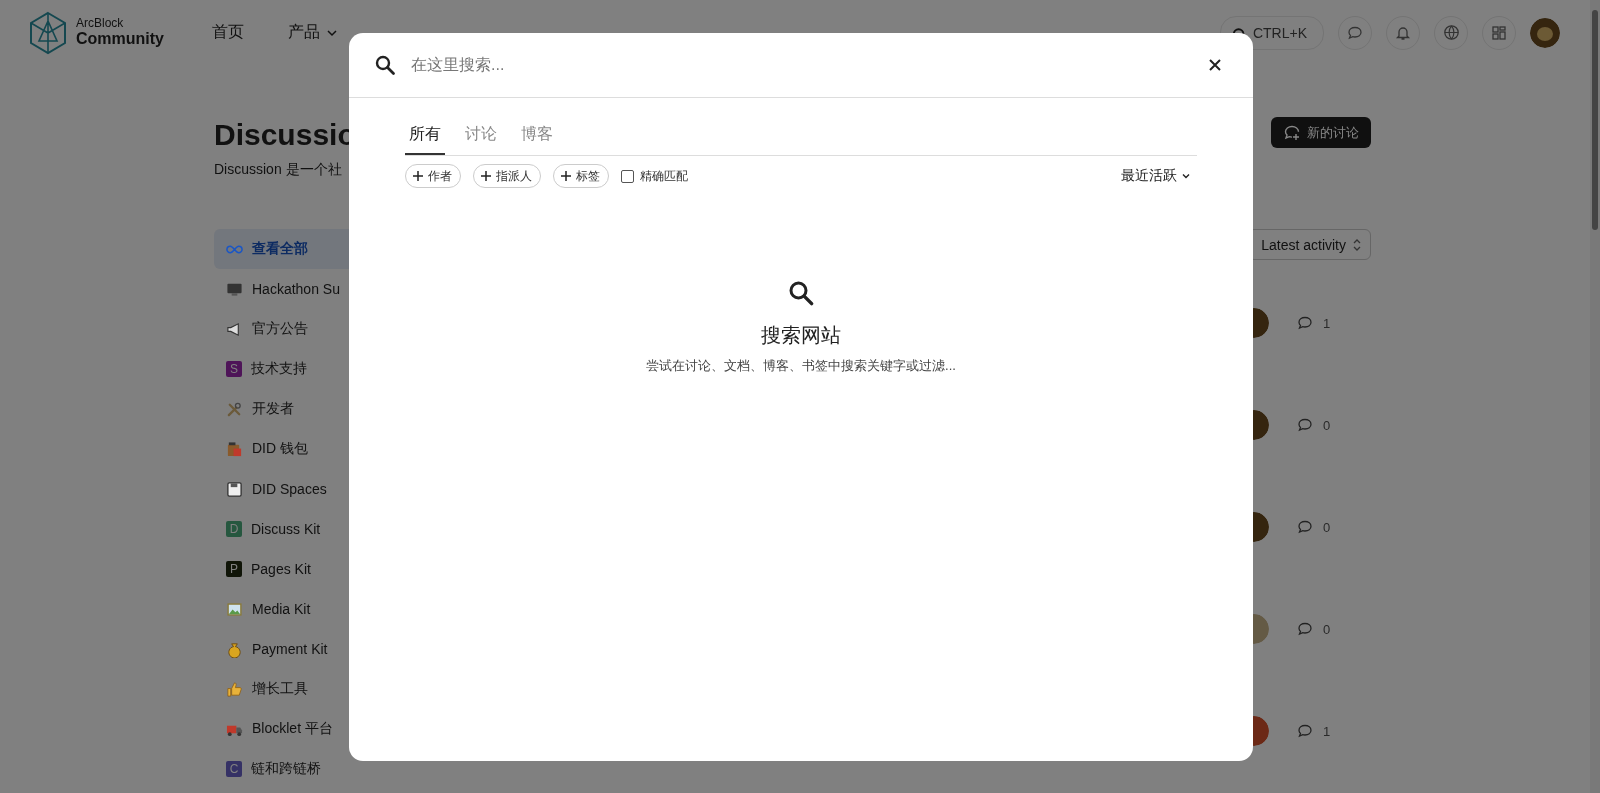  I want to click on checkbox, so click(627, 176).